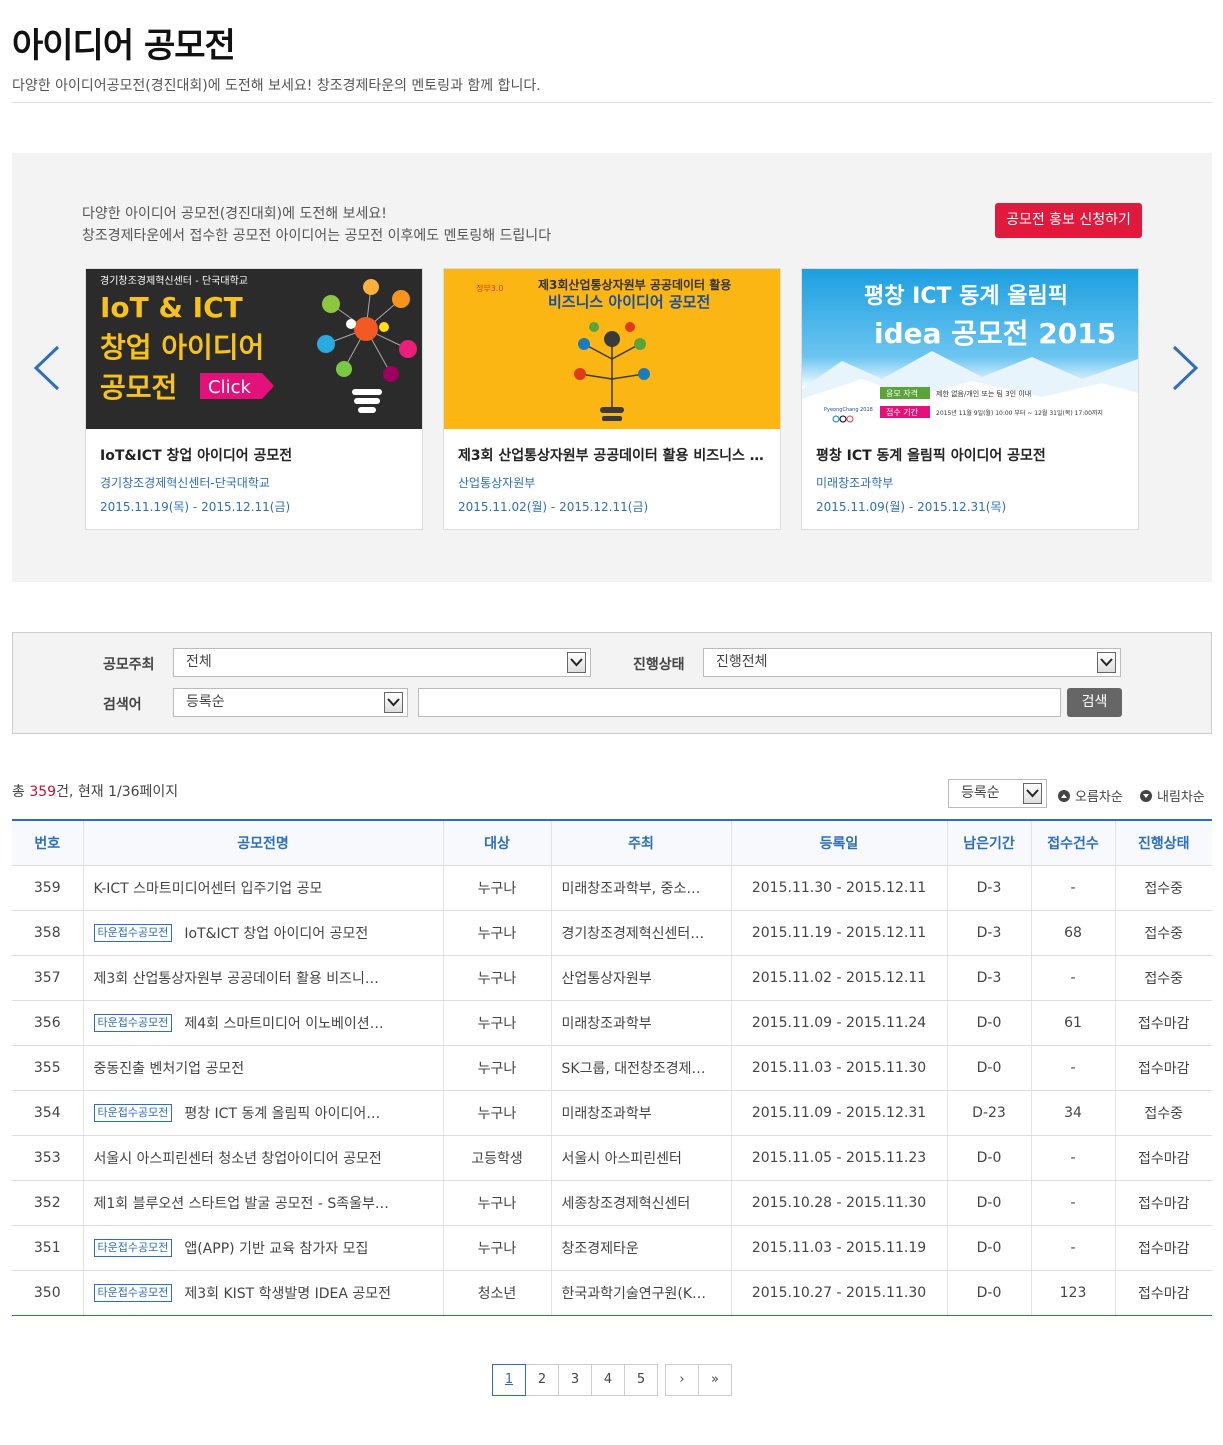  What do you see at coordinates (971, 455) in the screenshot?
I see `card-title: 평창 ICT 동계 올림픽 아이디어 공모전` at bounding box center [971, 455].